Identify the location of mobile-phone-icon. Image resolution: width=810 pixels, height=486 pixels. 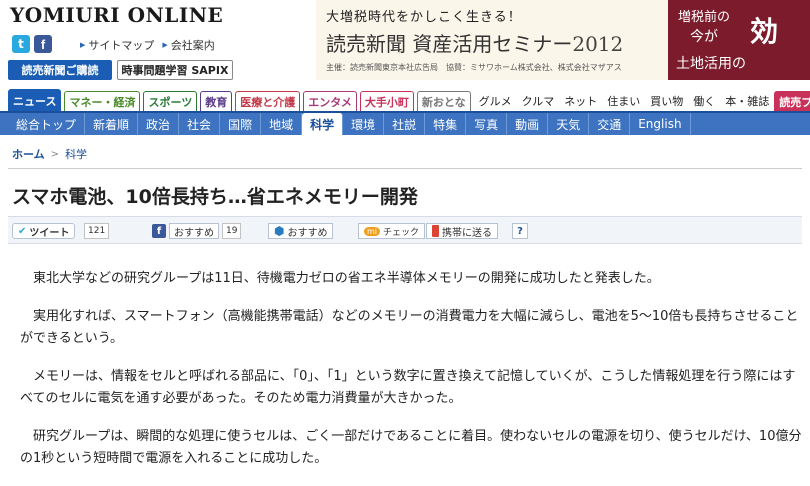
(435, 231).